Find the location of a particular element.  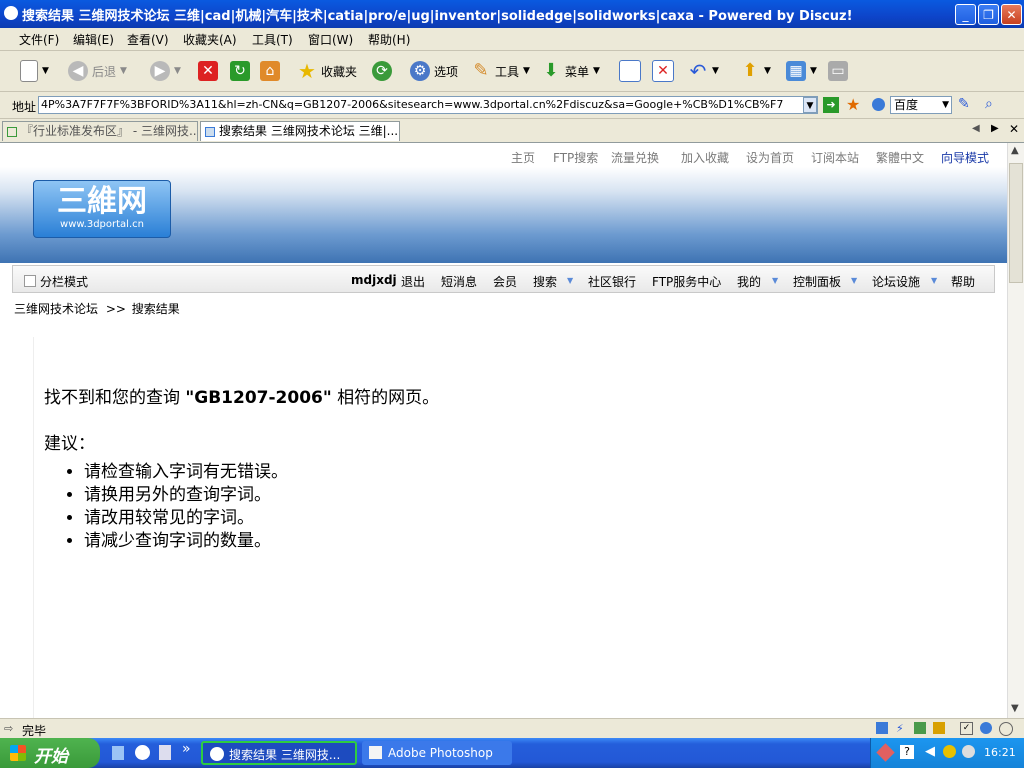

start-button: 开始 is located at coordinates (50, 753).